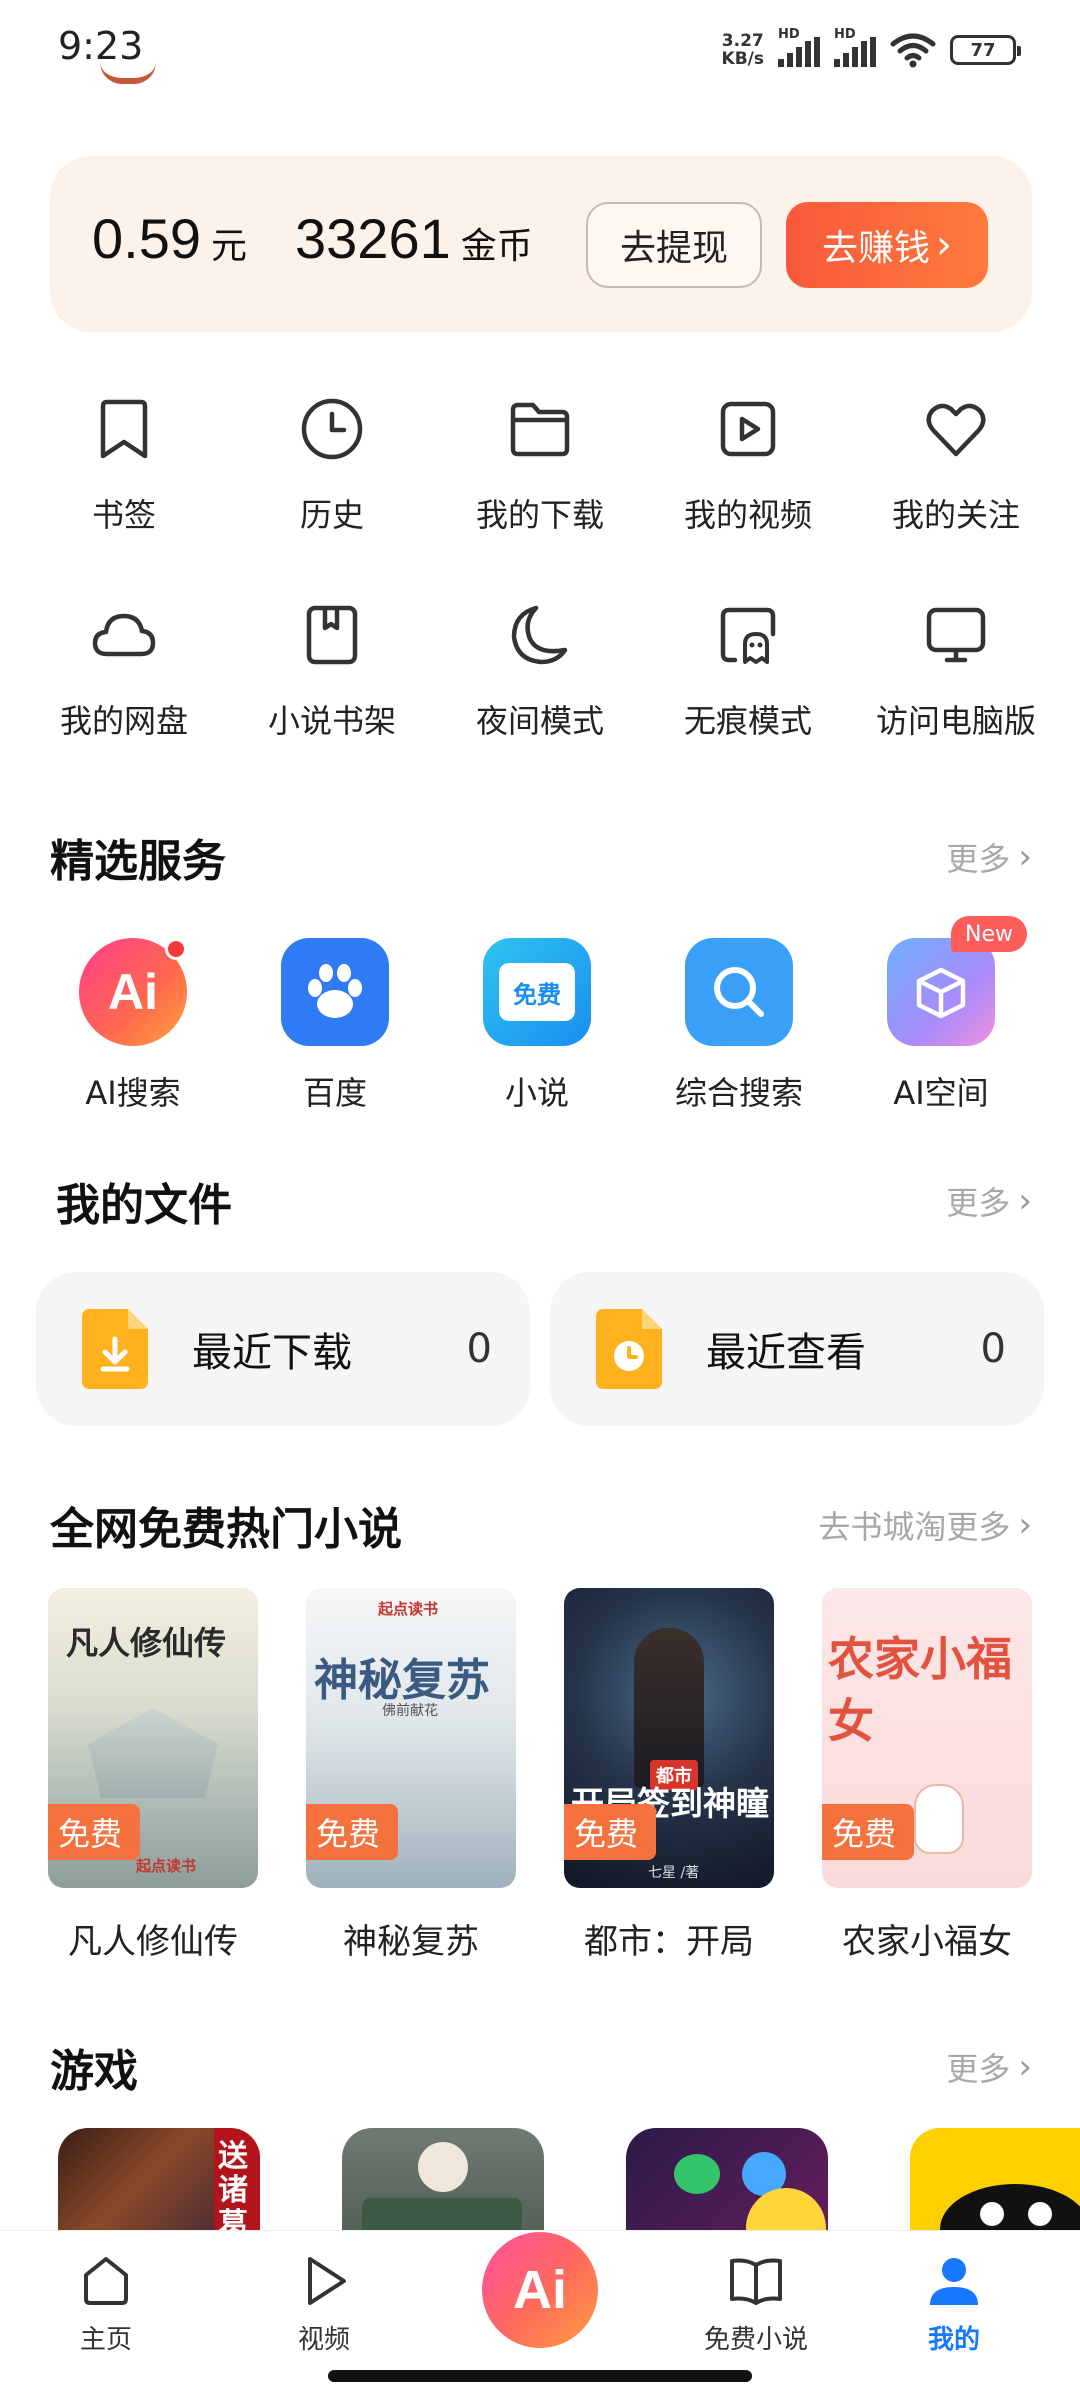 This screenshot has height=2400, width=1080. What do you see at coordinates (954, 2281) in the screenshot?
I see `profile-icon` at bounding box center [954, 2281].